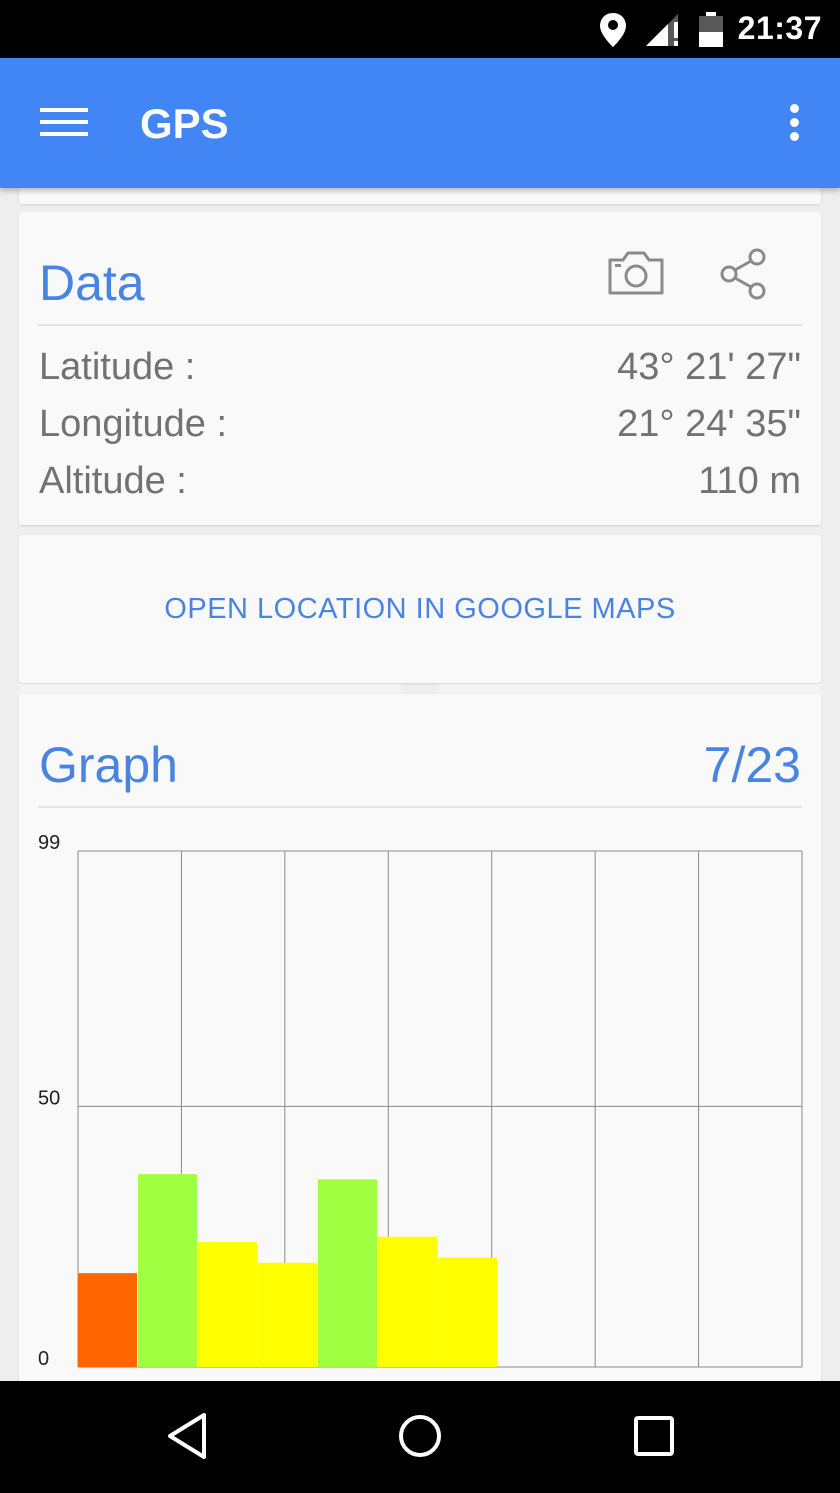  Describe the element at coordinates (744, 276) in the screenshot. I see `share-icon` at that location.